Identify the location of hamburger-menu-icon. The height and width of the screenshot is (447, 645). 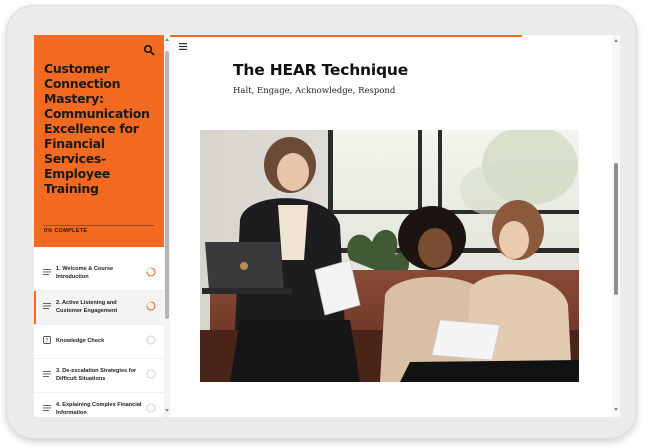
(183, 46).